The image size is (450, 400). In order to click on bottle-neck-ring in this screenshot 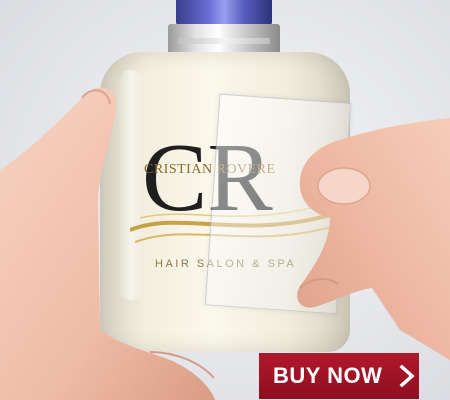, I will do `click(224, 41)`.